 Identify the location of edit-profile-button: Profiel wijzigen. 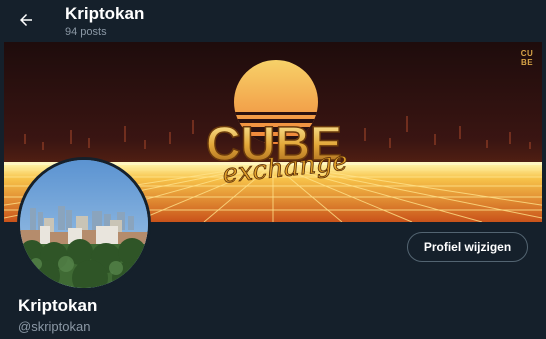
(467, 247).